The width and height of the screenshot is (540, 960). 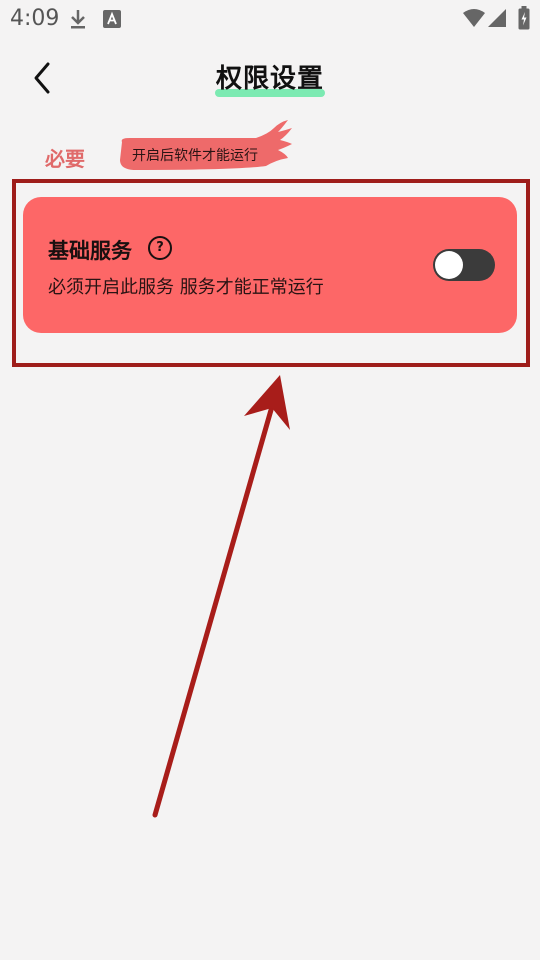 I want to click on section-tag: 开启后软件才能运行, so click(x=206, y=146).